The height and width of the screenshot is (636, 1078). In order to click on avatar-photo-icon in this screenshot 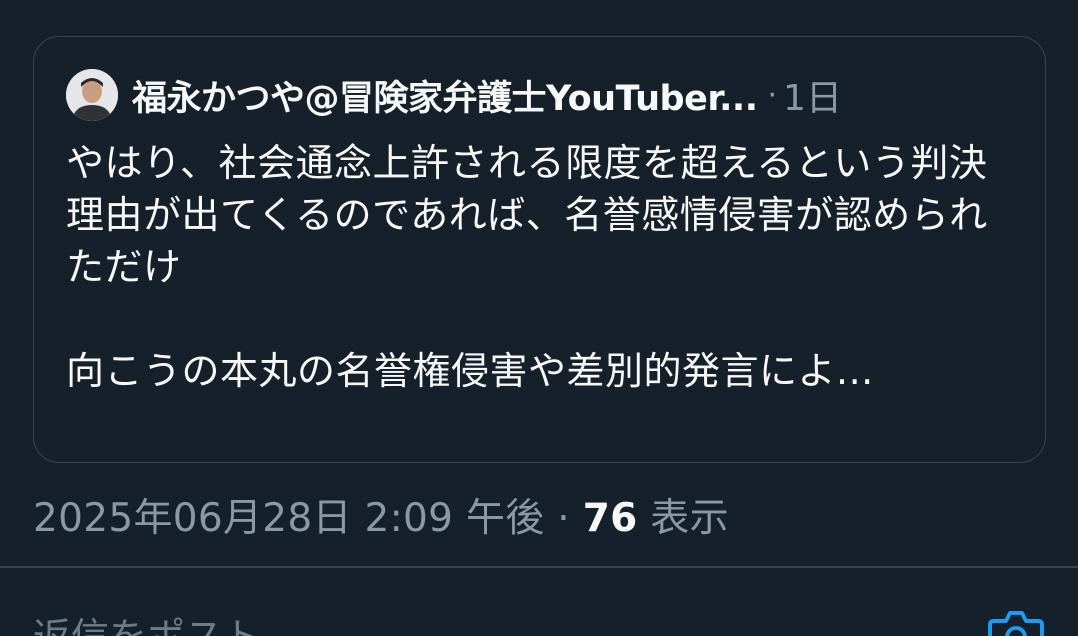, I will do `click(92, 95)`.